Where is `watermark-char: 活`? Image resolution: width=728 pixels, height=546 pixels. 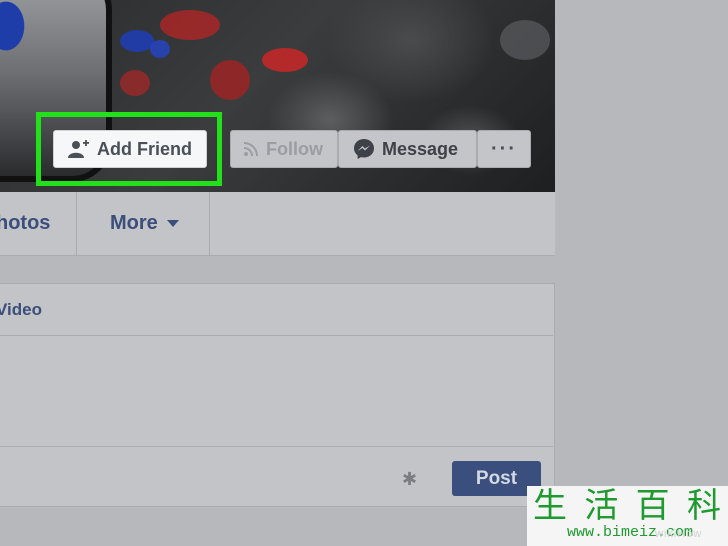
watermark-char: 活 is located at coordinates (602, 506).